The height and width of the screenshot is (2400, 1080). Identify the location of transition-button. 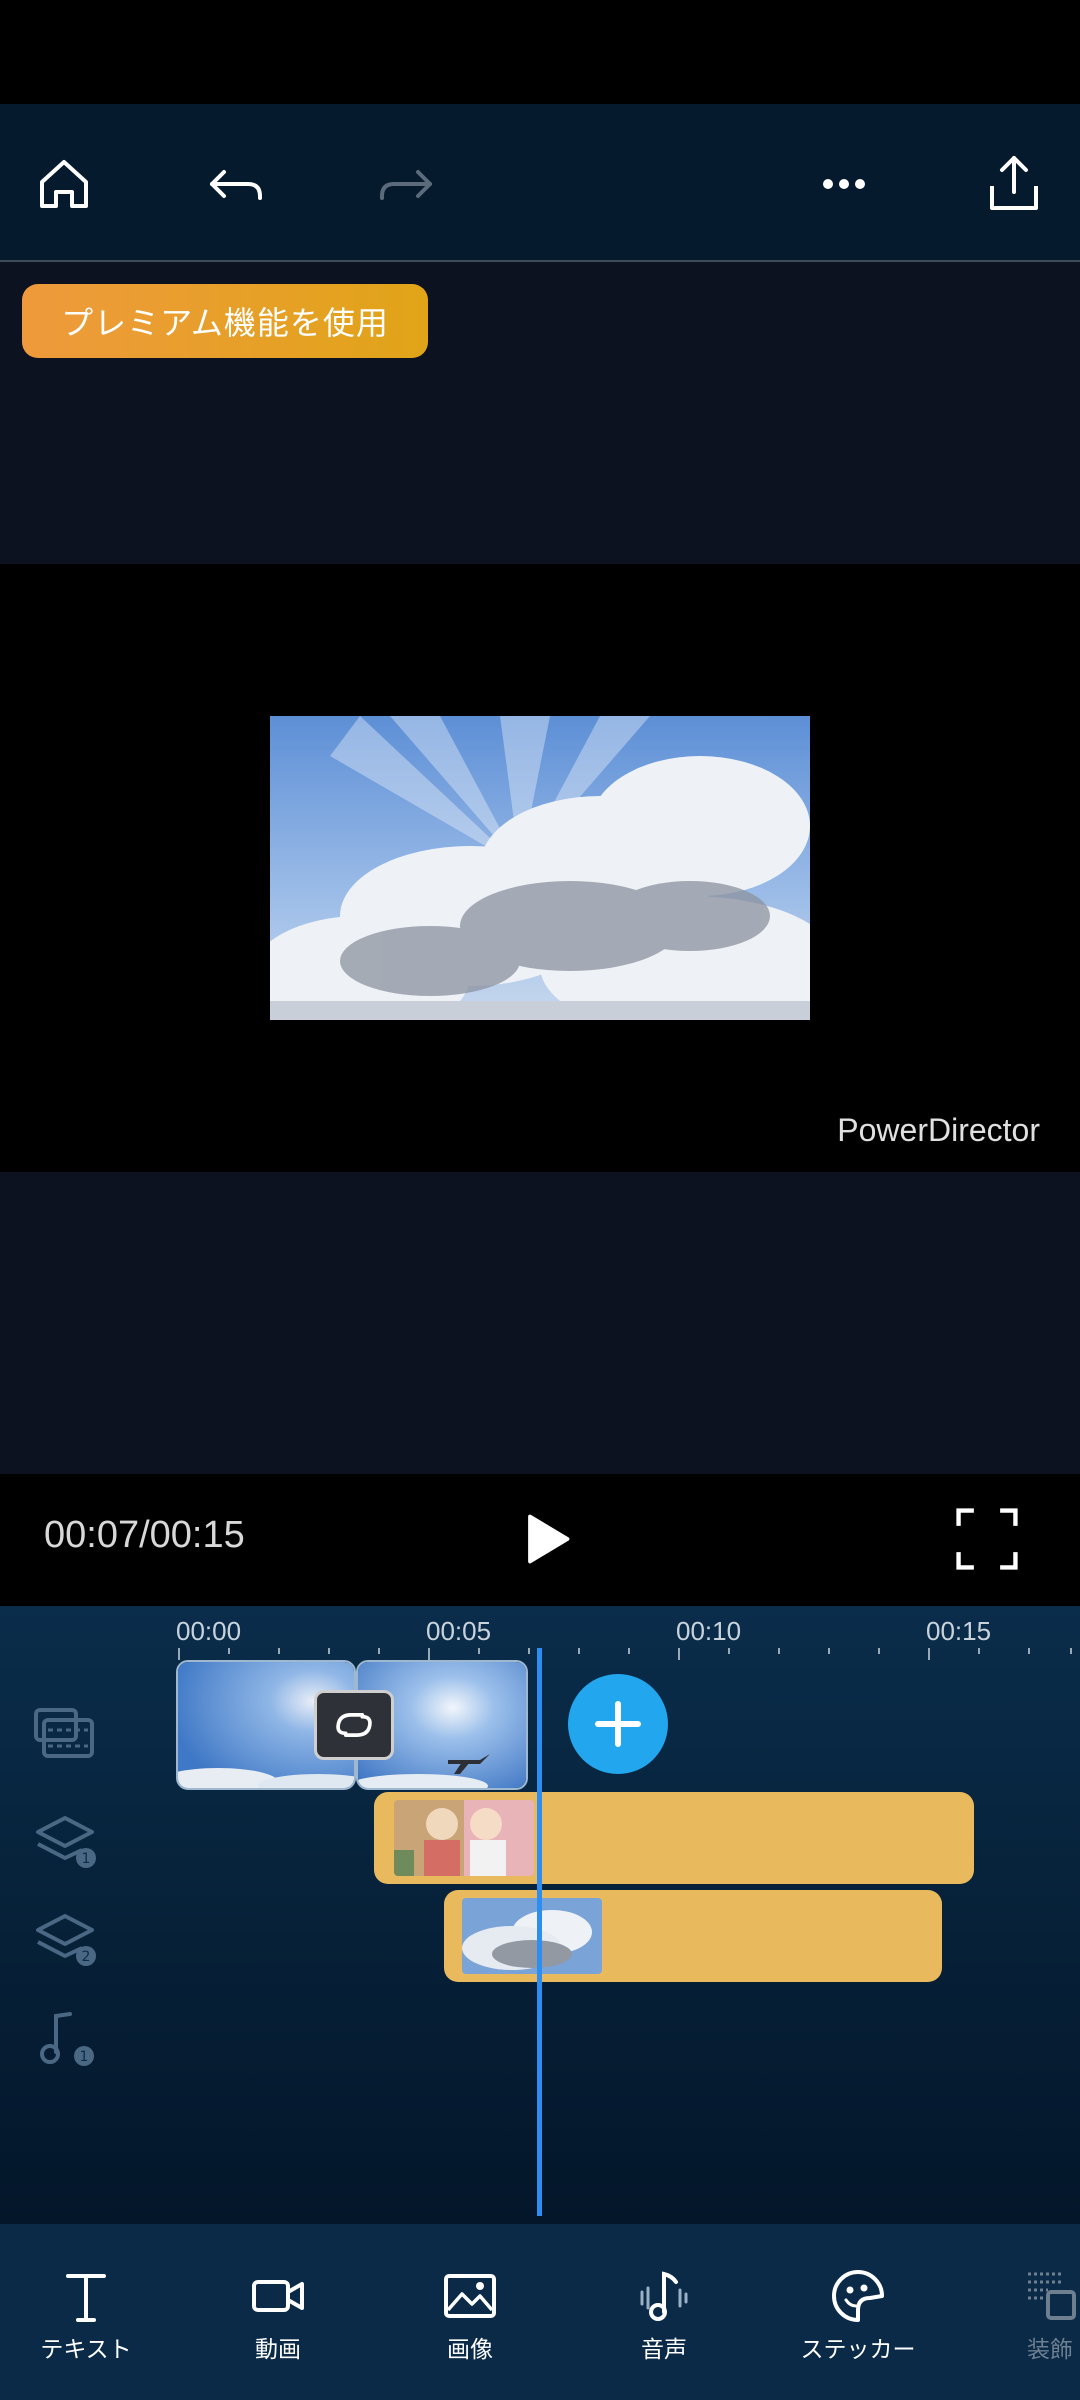
(354, 1725).